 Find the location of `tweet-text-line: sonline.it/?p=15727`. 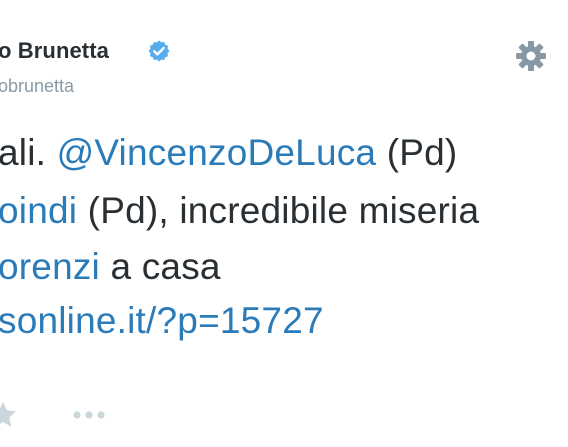

tweet-text-line: sonline.it/?p=15727 is located at coordinates (162, 321).